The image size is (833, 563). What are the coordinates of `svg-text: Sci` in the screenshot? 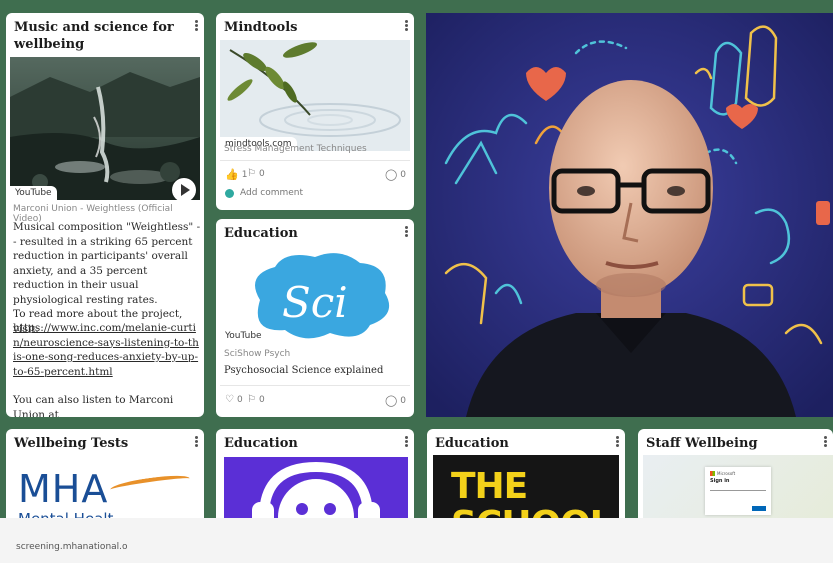 It's located at (315, 302).